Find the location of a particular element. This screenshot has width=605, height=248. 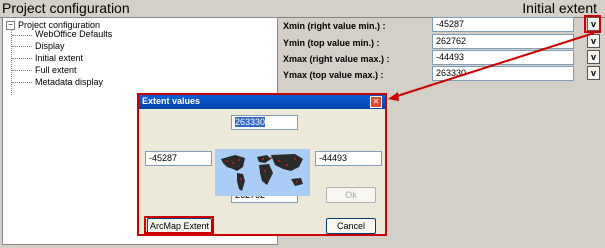

world-map-graphic is located at coordinates (262, 172).